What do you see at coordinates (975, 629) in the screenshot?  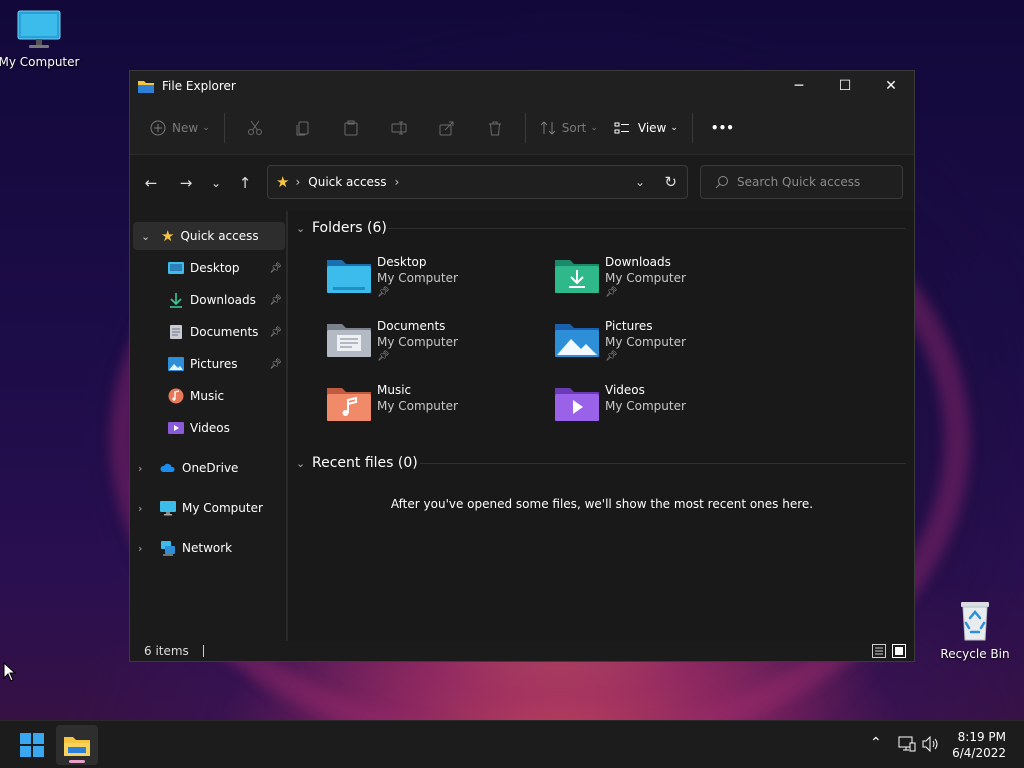 I see `desktop-icon-recycle-bin: Recycle Bin` at bounding box center [975, 629].